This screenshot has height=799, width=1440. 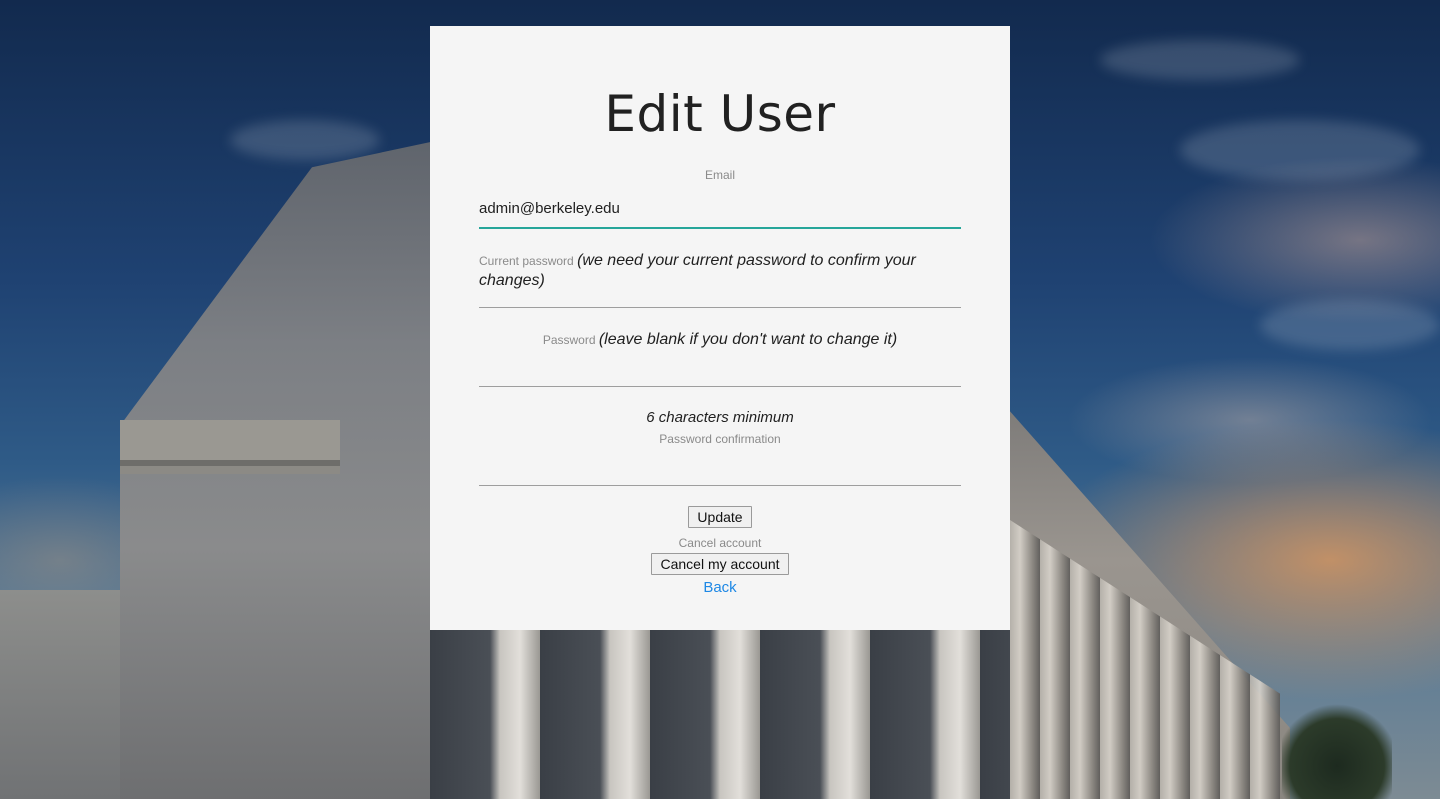 I want to click on tree, so click(x=1337, y=749).